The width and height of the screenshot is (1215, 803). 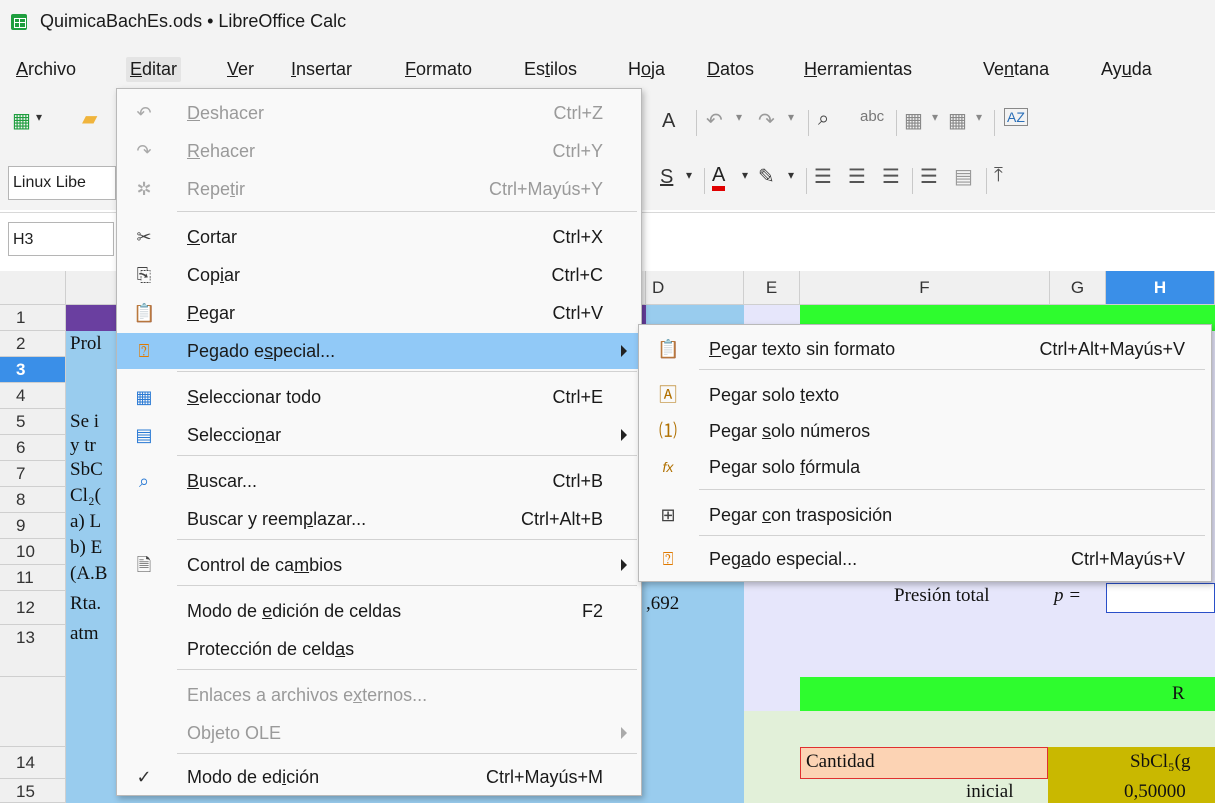 What do you see at coordinates (872, 116) in the screenshot?
I see `spellcheck-icon: abc` at bounding box center [872, 116].